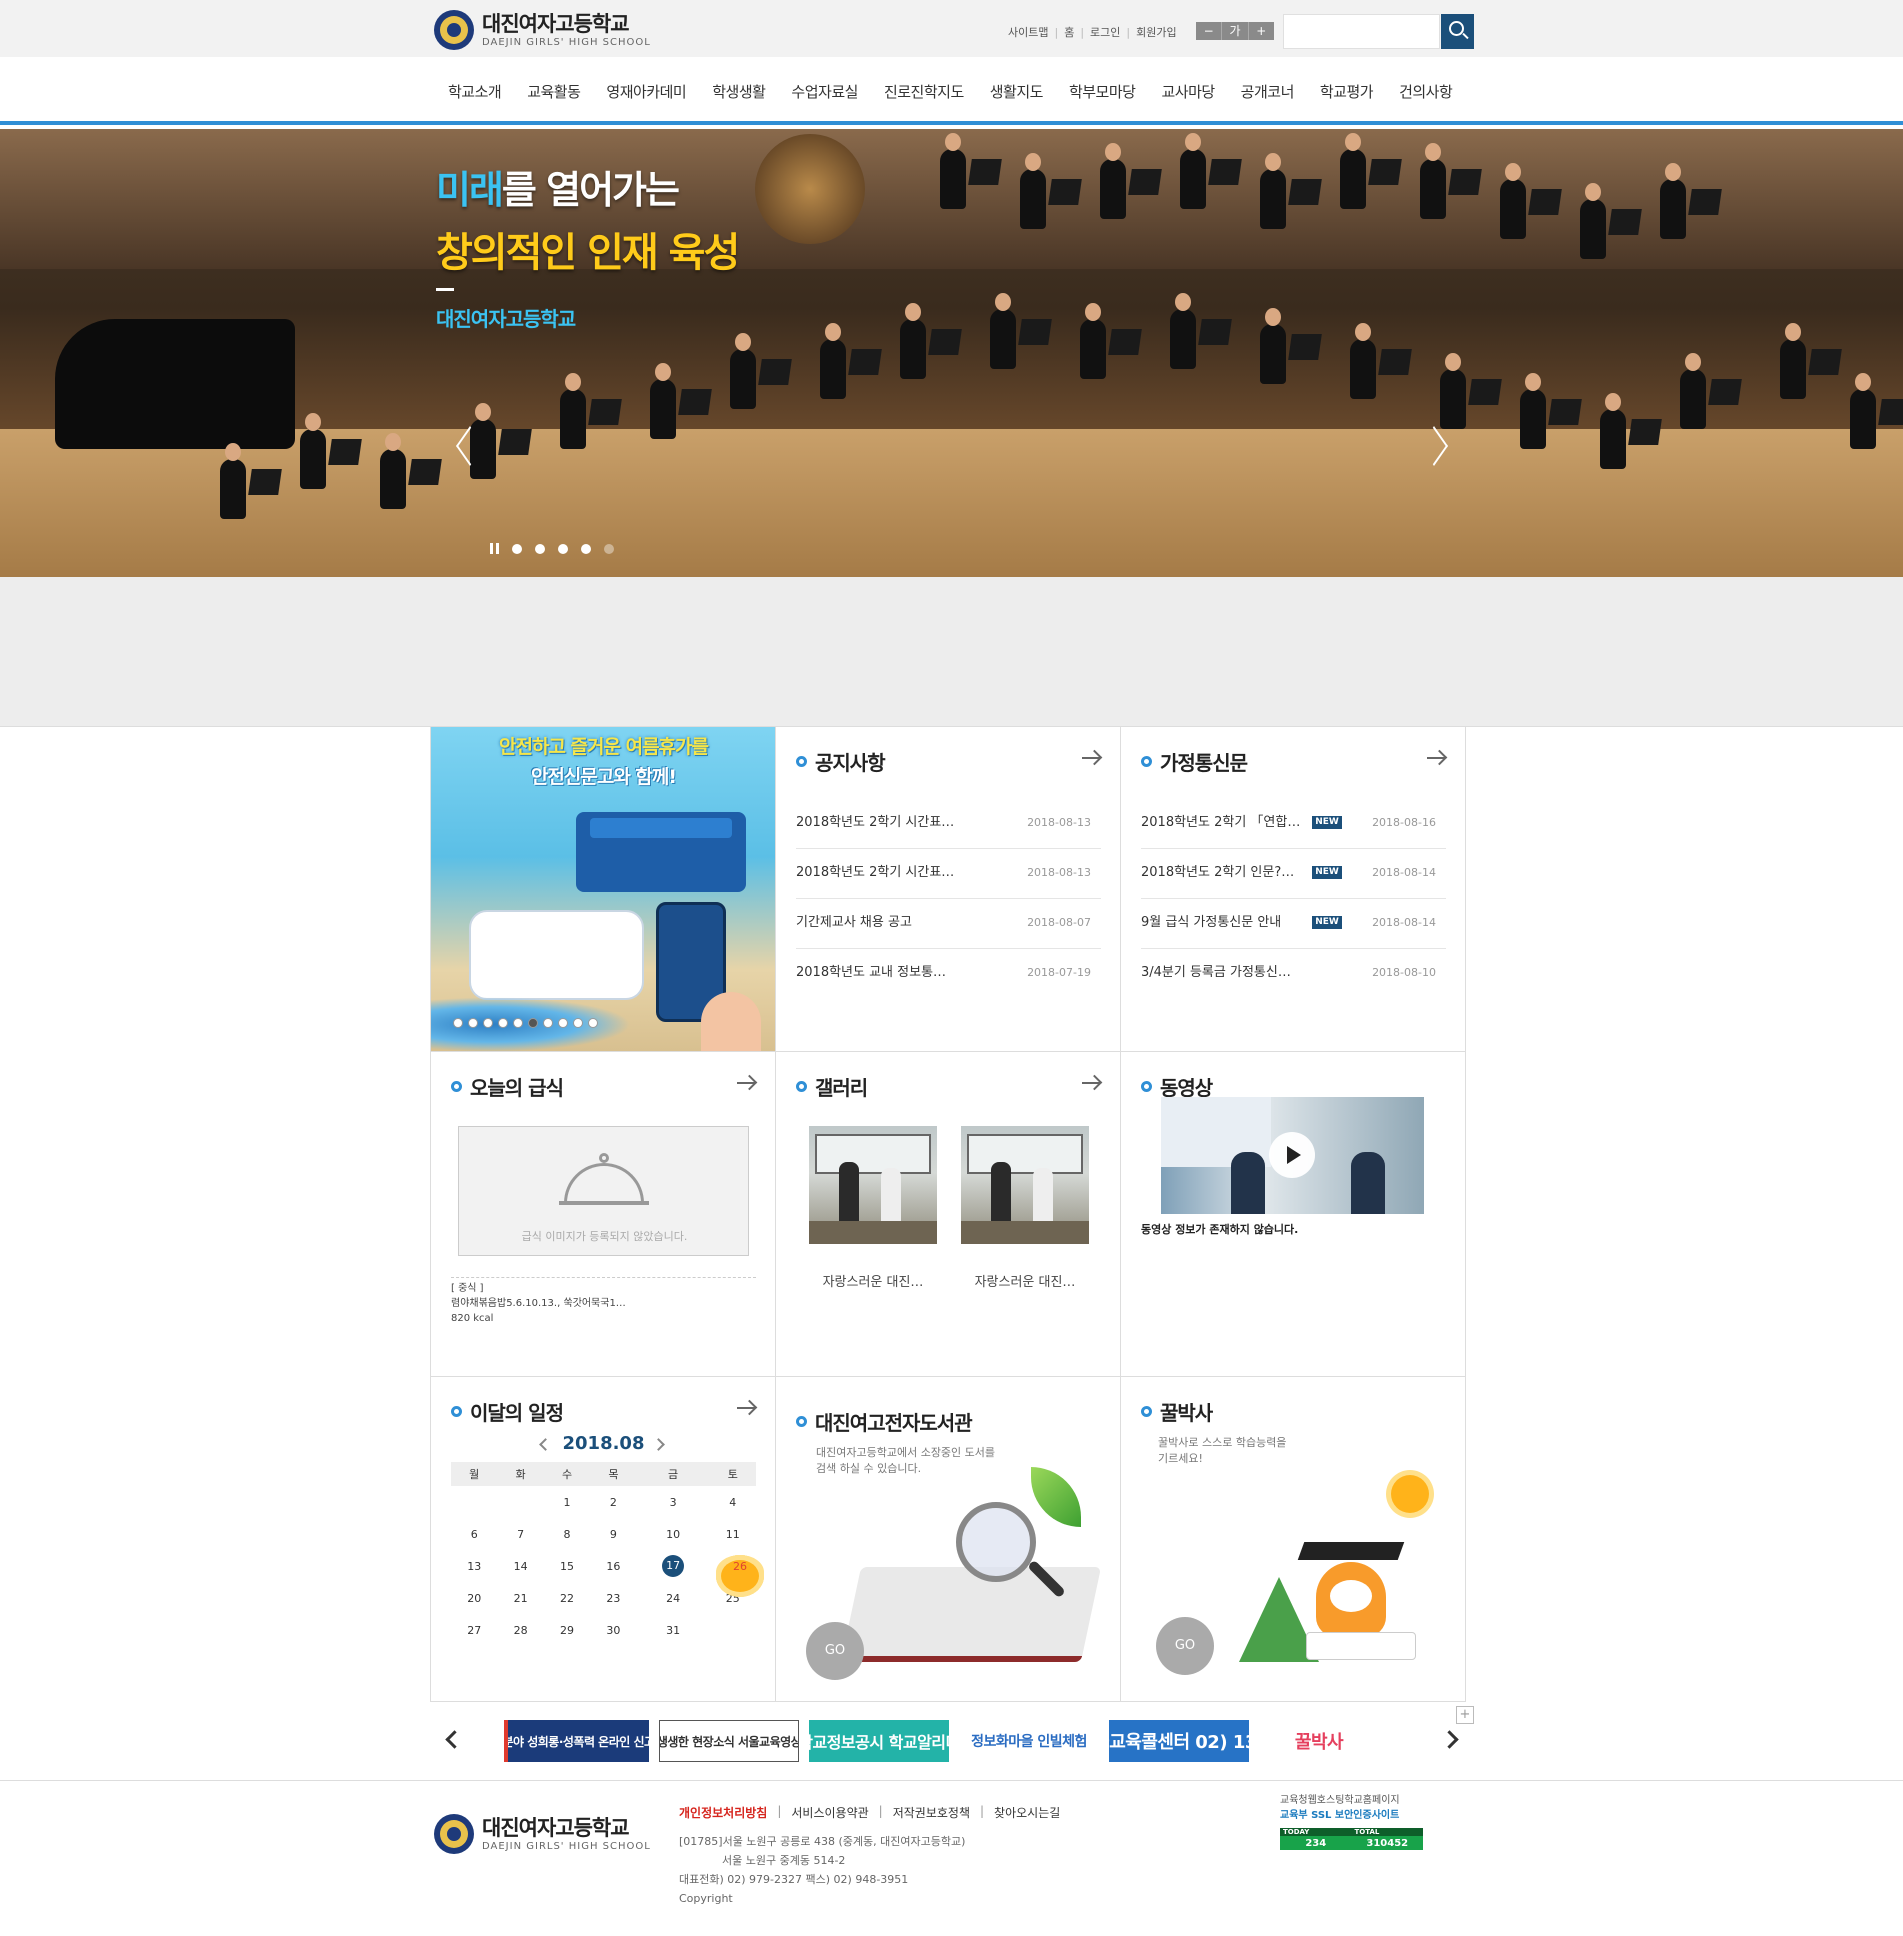 The height and width of the screenshot is (1936, 1903). What do you see at coordinates (673, 1566) in the screenshot?
I see `calendar-day: 17` at bounding box center [673, 1566].